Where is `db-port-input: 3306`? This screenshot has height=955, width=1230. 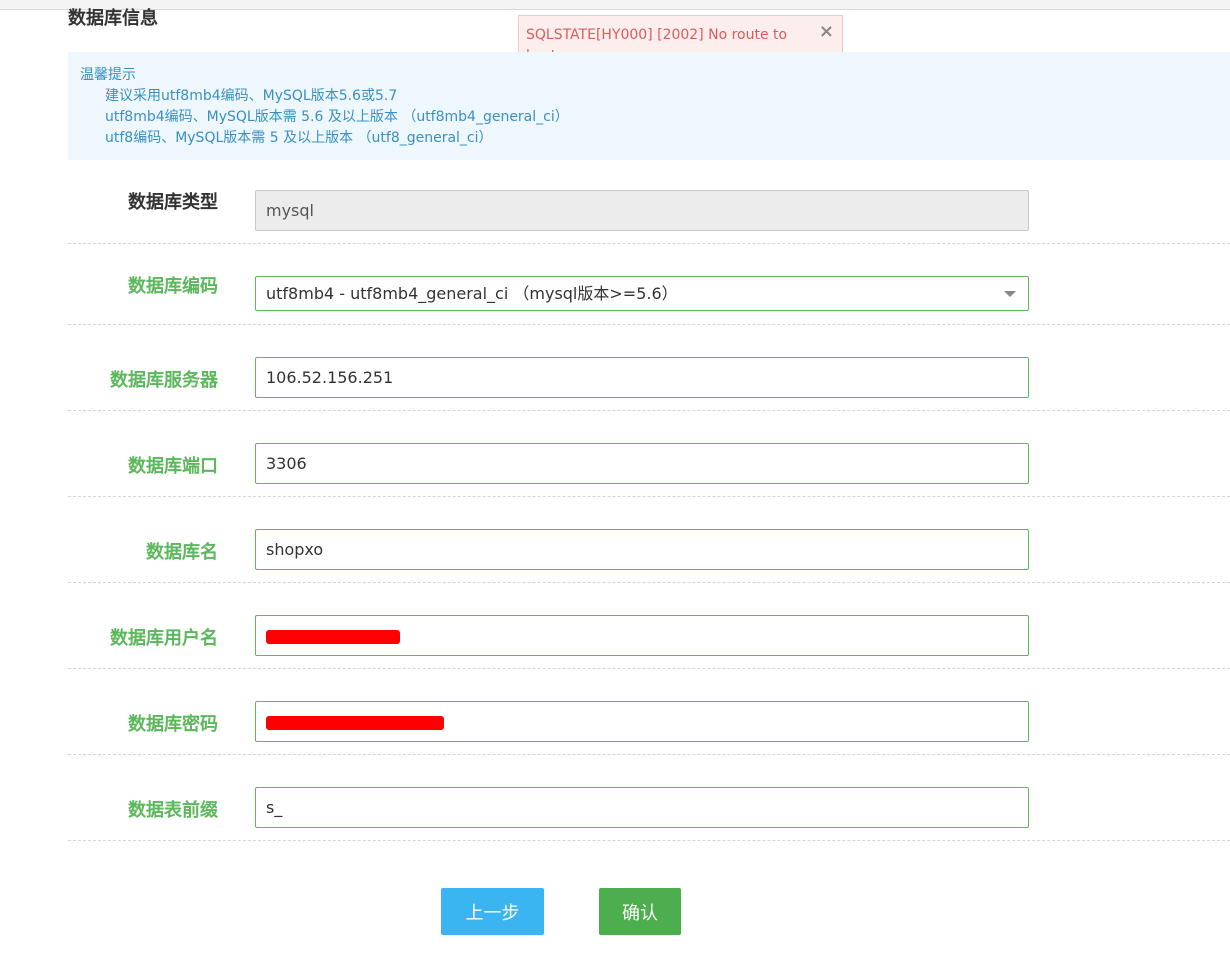 db-port-input: 3306 is located at coordinates (642, 463).